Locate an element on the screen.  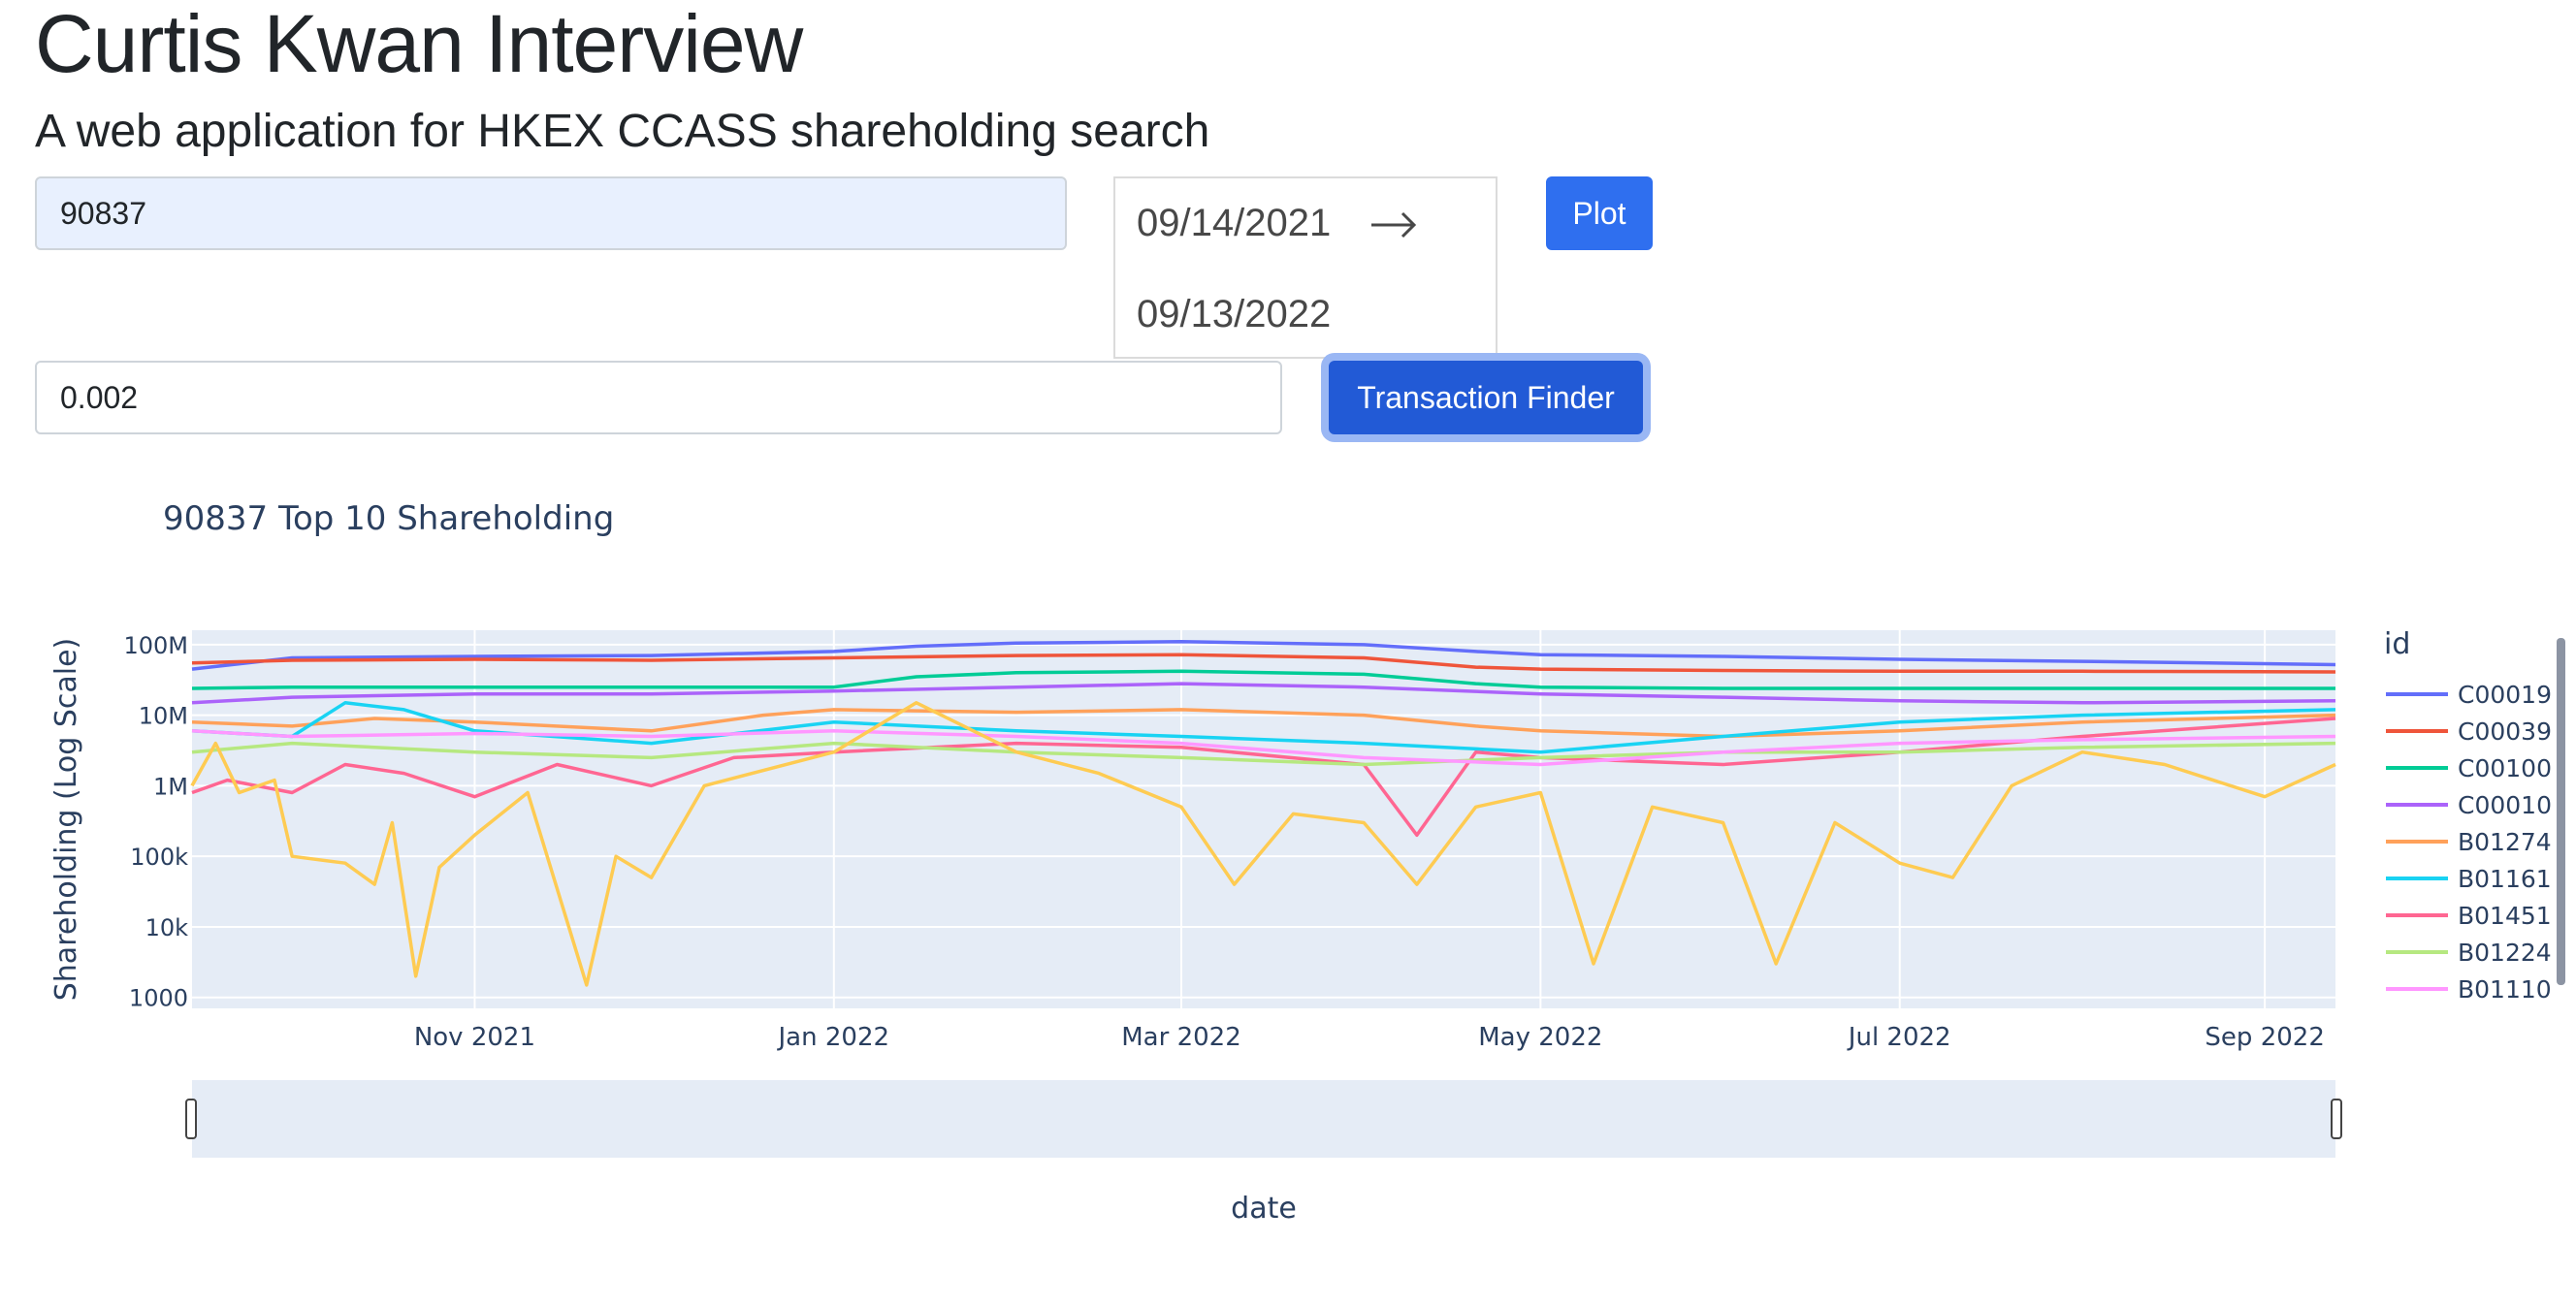
legend-item: B01224 is located at coordinates (2469, 953).